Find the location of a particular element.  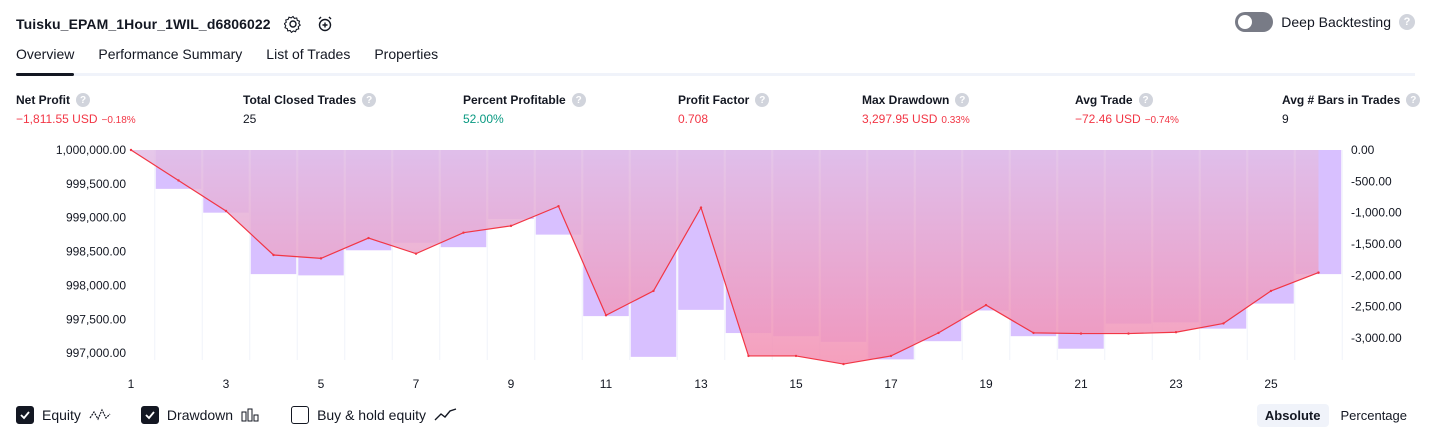

metric-label: Avg # Bars in Trades is located at coordinates (1341, 100).